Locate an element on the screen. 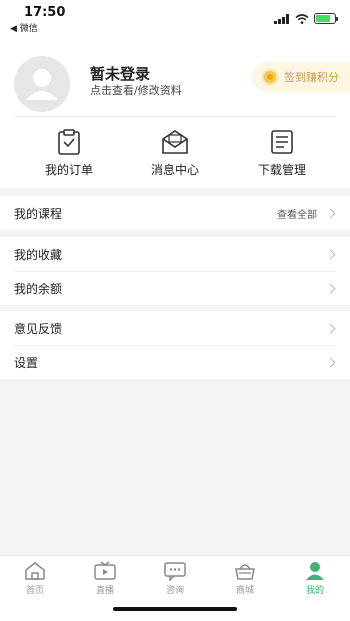 This screenshot has height=621, width=350. tab-label: 咨询 is located at coordinates (174, 591).